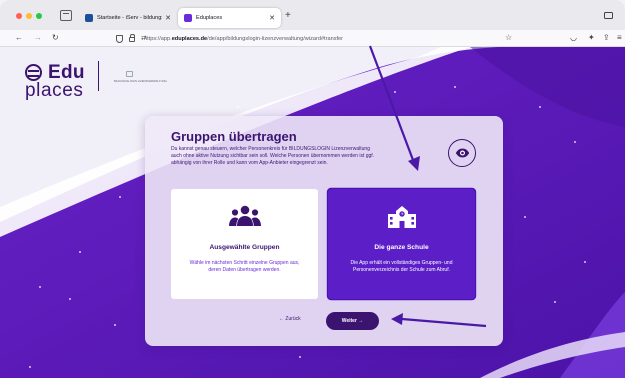 The height and width of the screenshot is (378, 625). What do you see at coordinates (619, 38) in the screenshot?
I see `menu-icon: ≡` at bounding box center [619, 38].